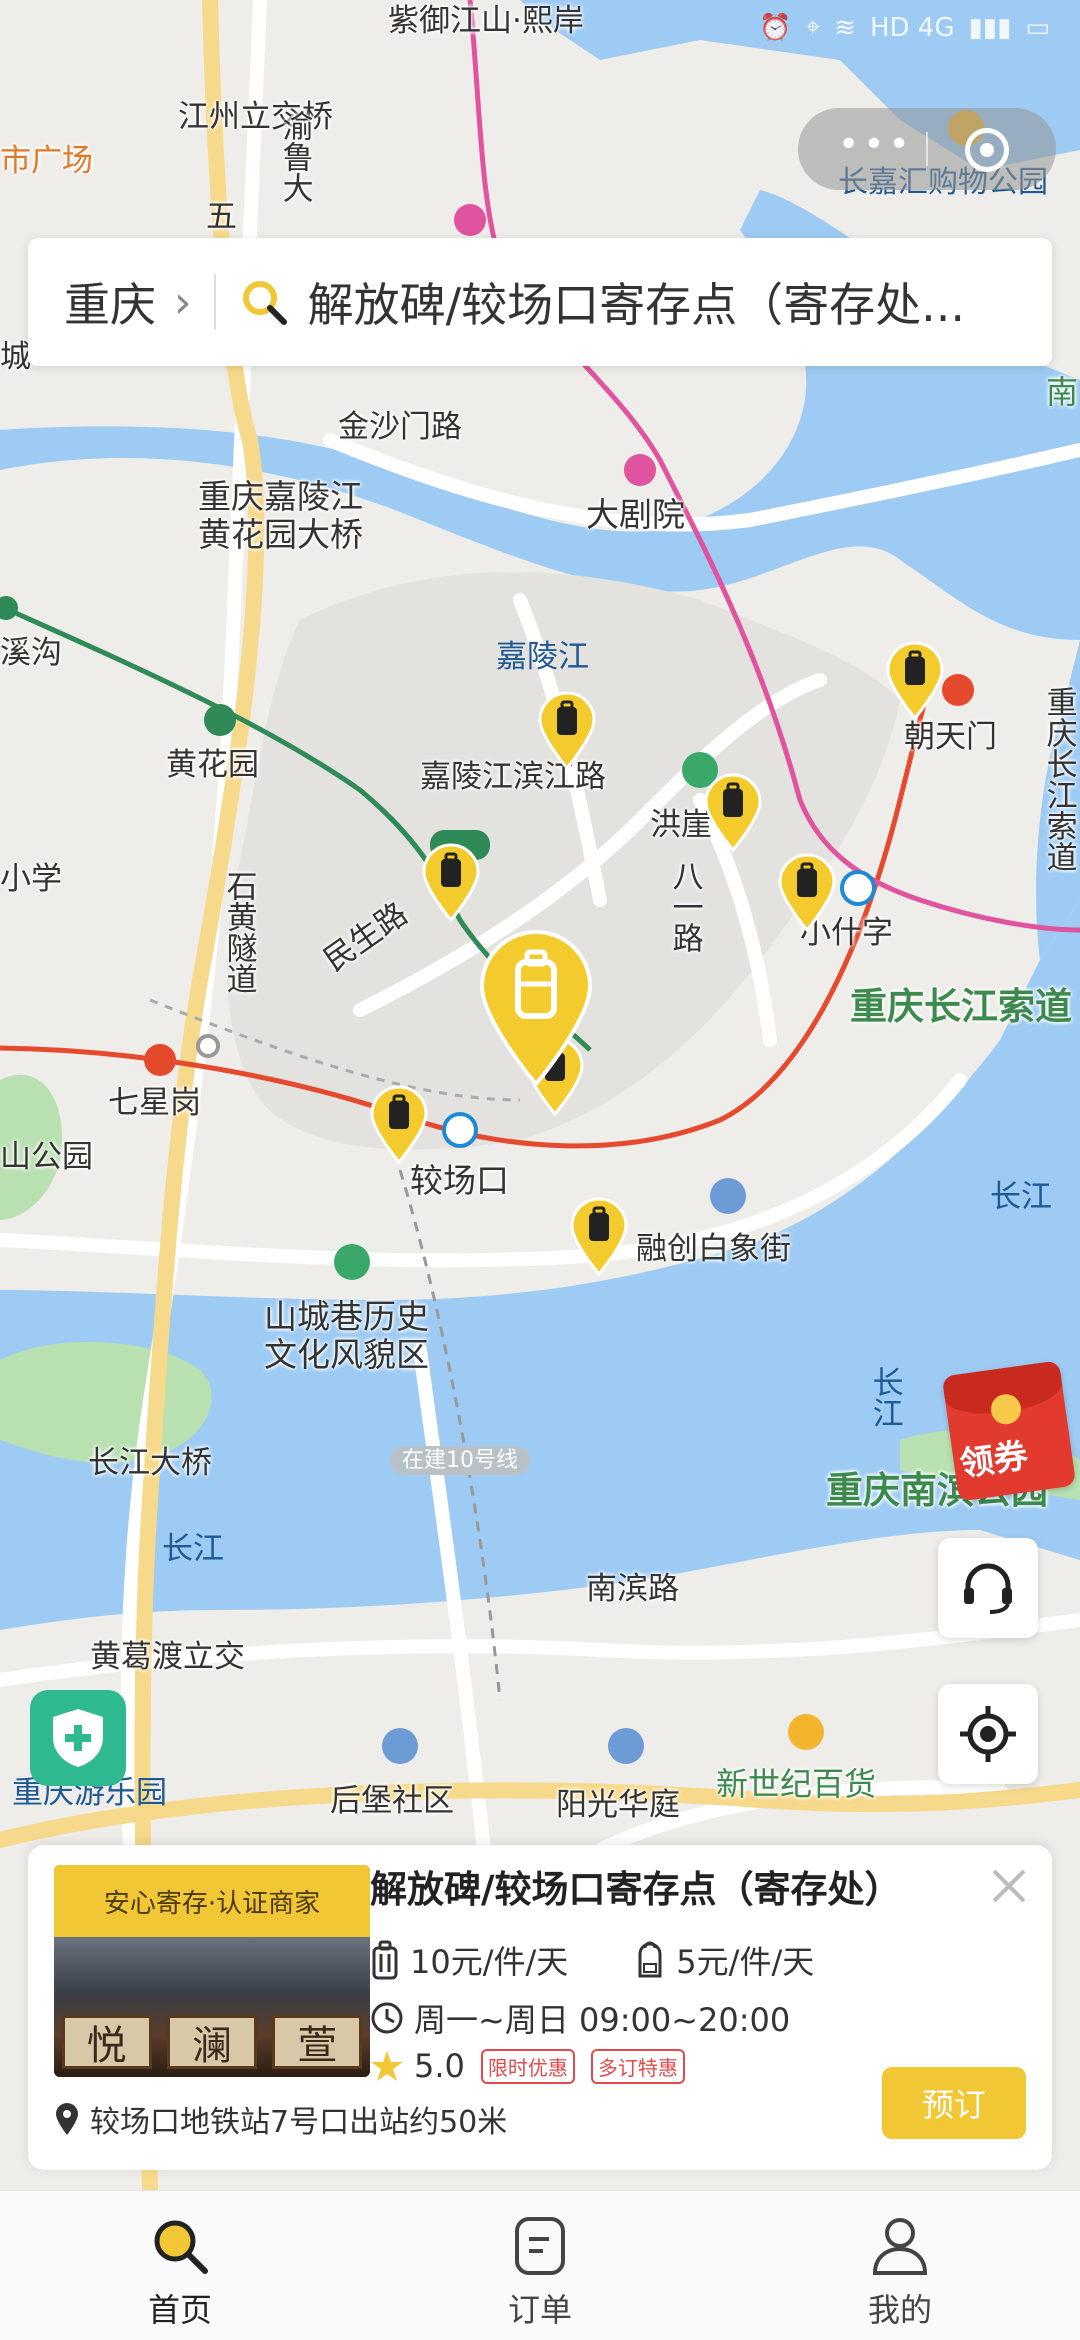  What do you see at coordinates (299, 2122) in the screenshot?
I see `location-text: 较场口地铁站7号口出站约50米` at bounding box center [299, 2122].